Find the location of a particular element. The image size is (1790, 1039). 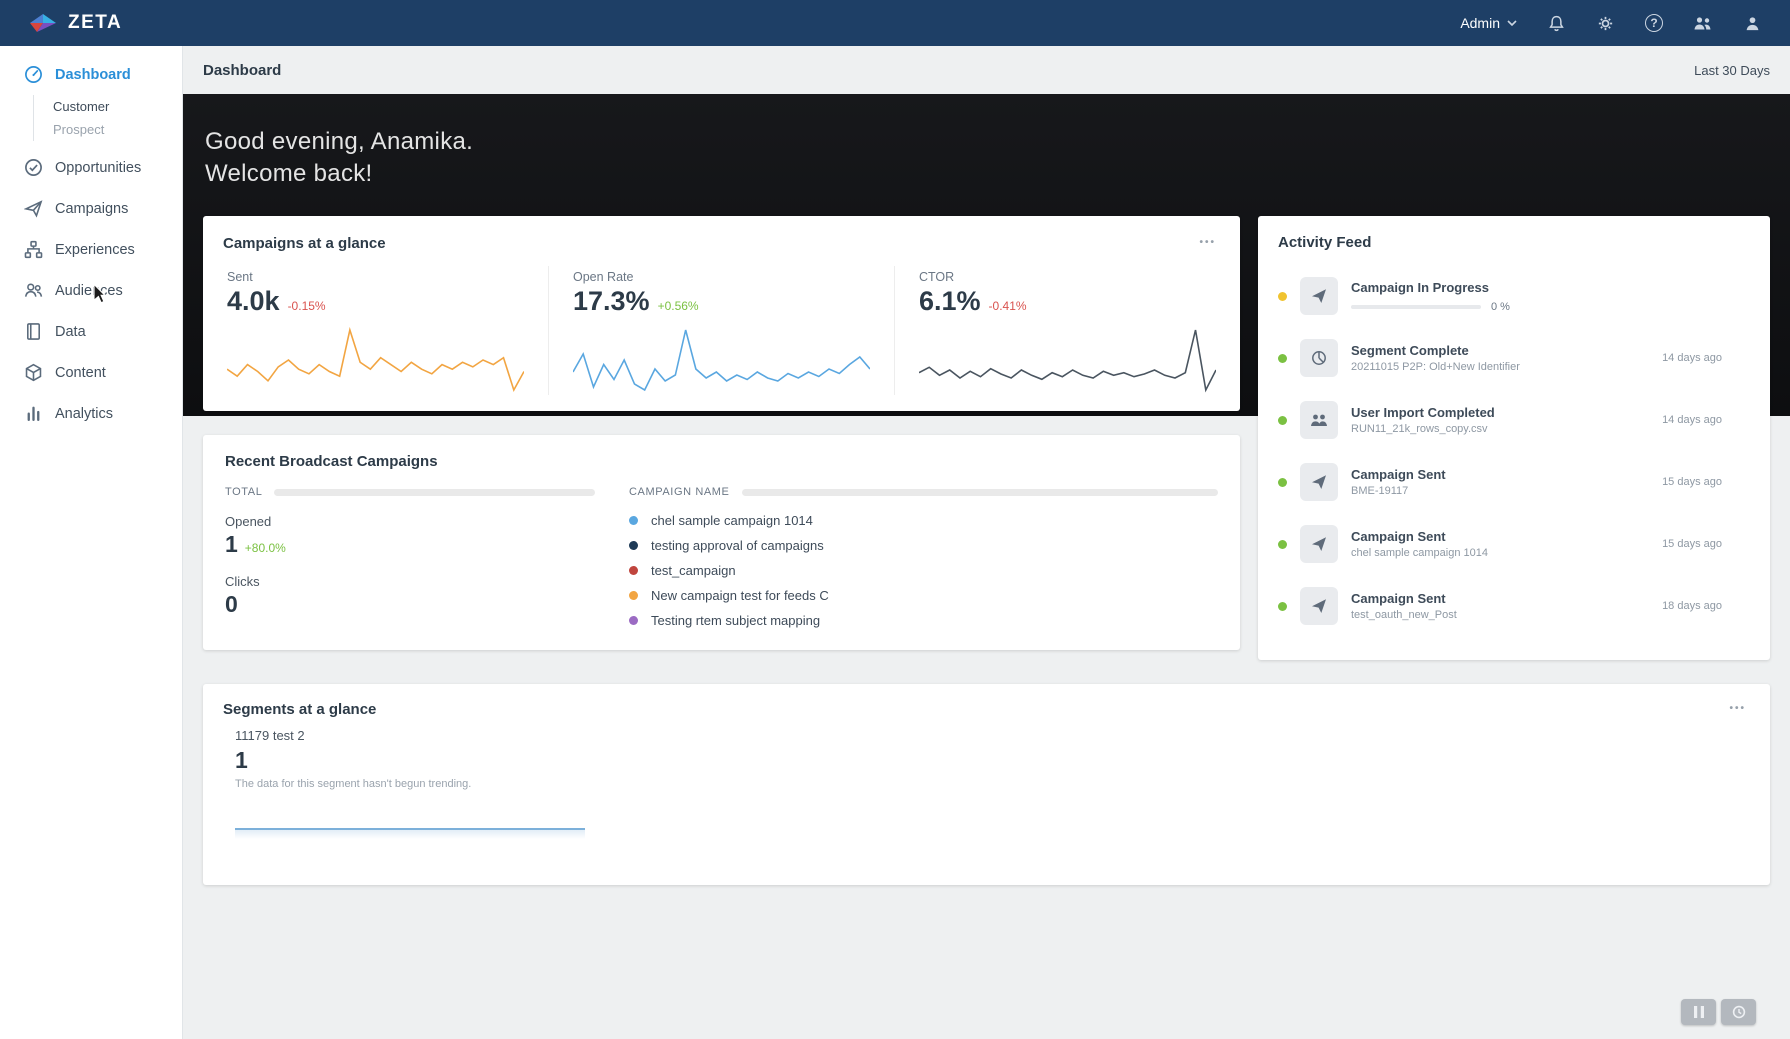

feed-item: Campaign In Progress 0 % is located at coordinates (1514, 296).